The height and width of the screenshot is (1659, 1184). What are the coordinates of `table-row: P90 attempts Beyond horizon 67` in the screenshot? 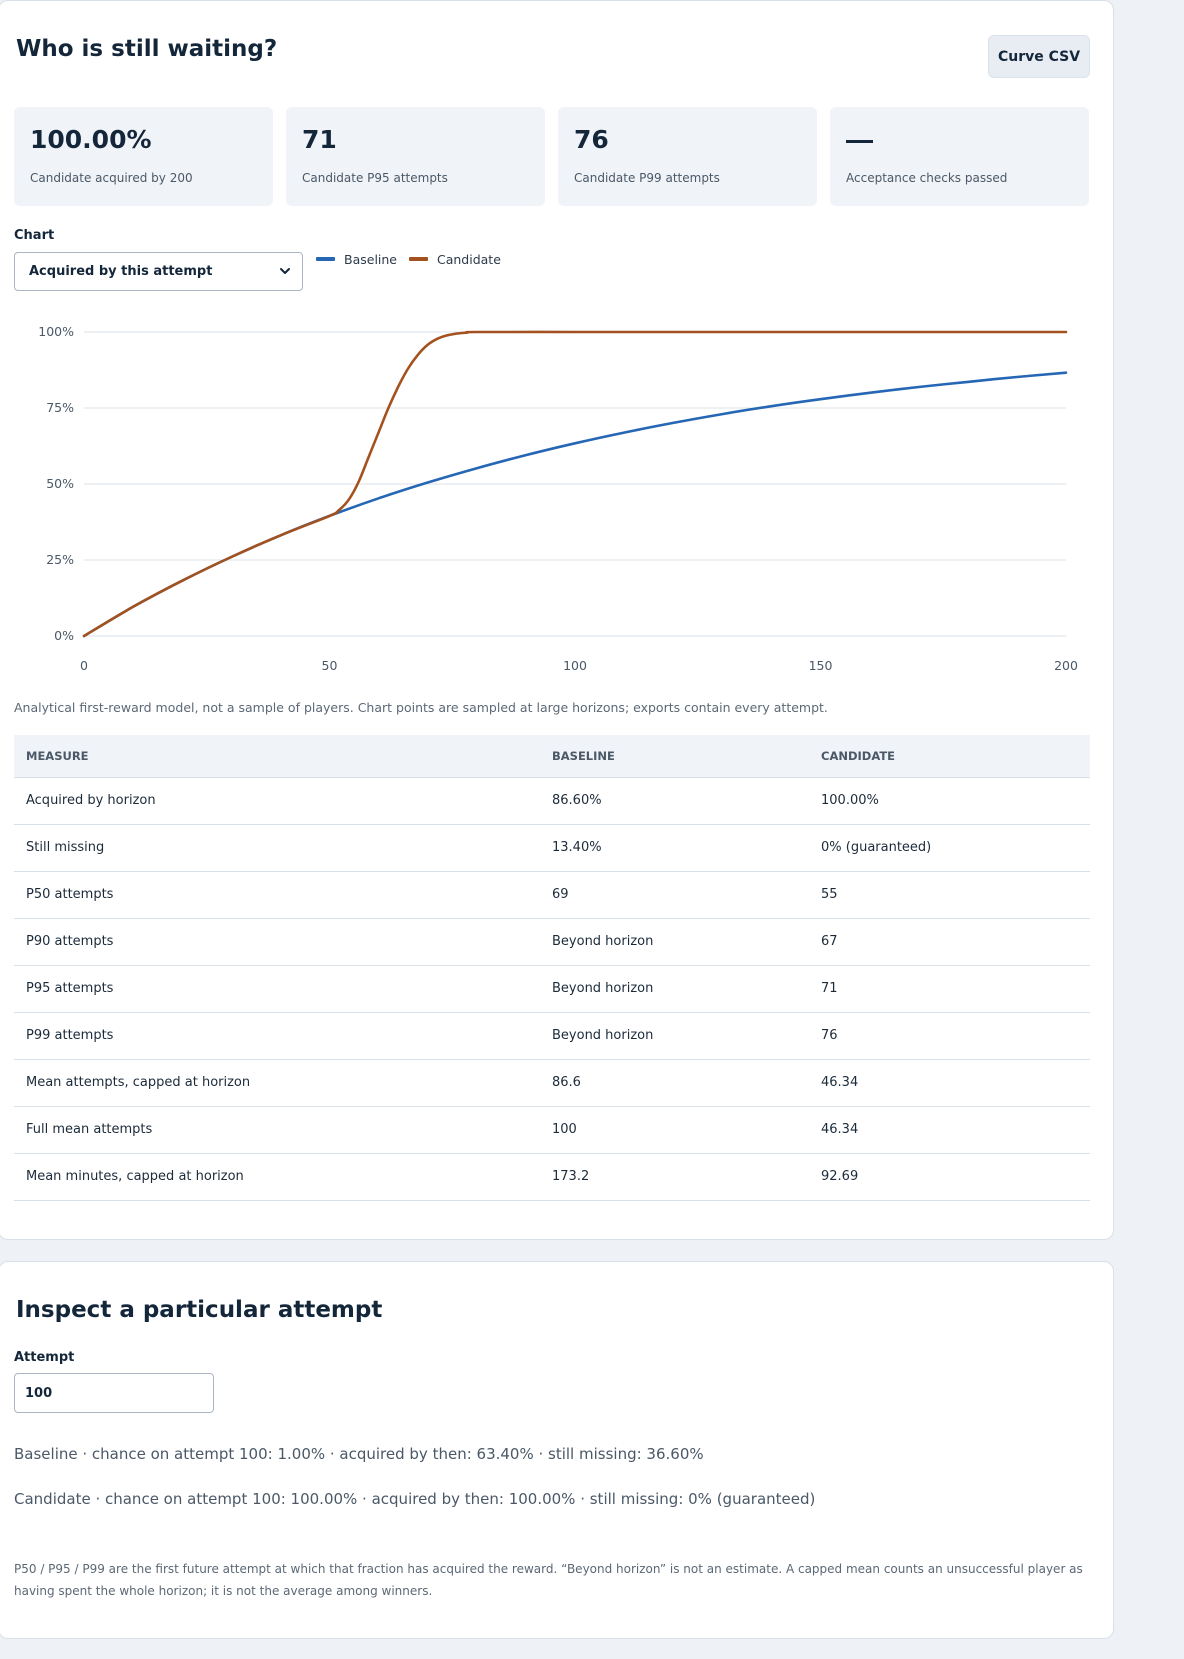 It's located at (552, 942).